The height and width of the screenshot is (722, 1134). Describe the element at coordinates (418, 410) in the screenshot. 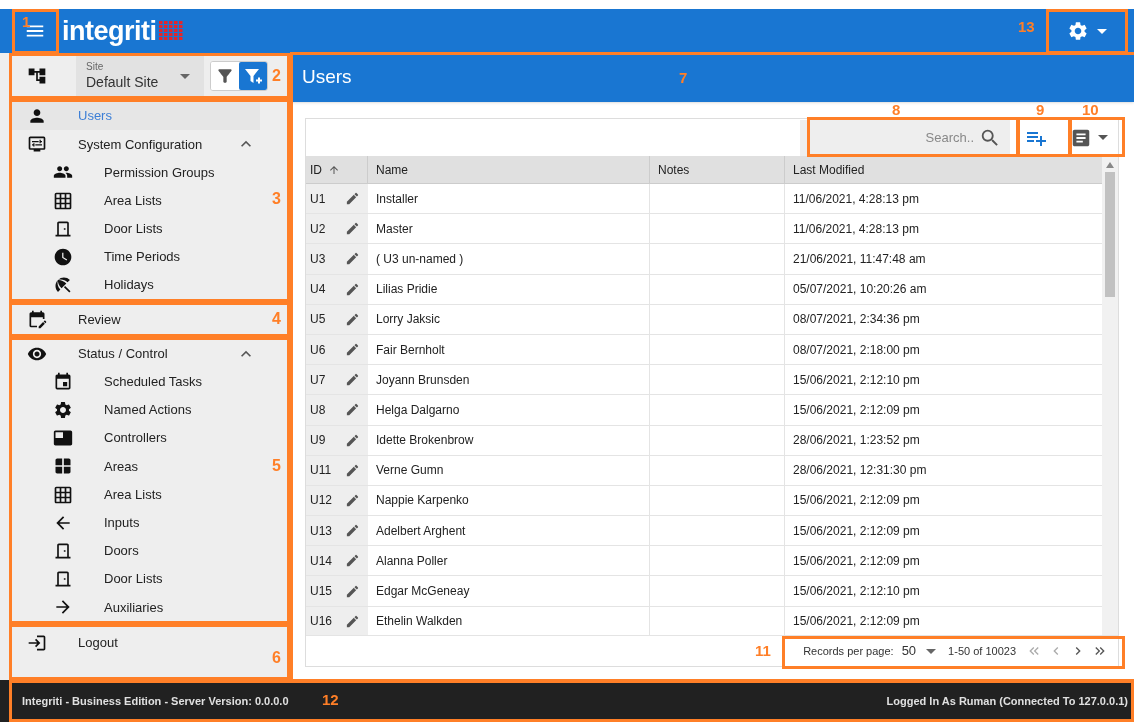

I see `table-cell-text: Helga Dalgarno` at that location.